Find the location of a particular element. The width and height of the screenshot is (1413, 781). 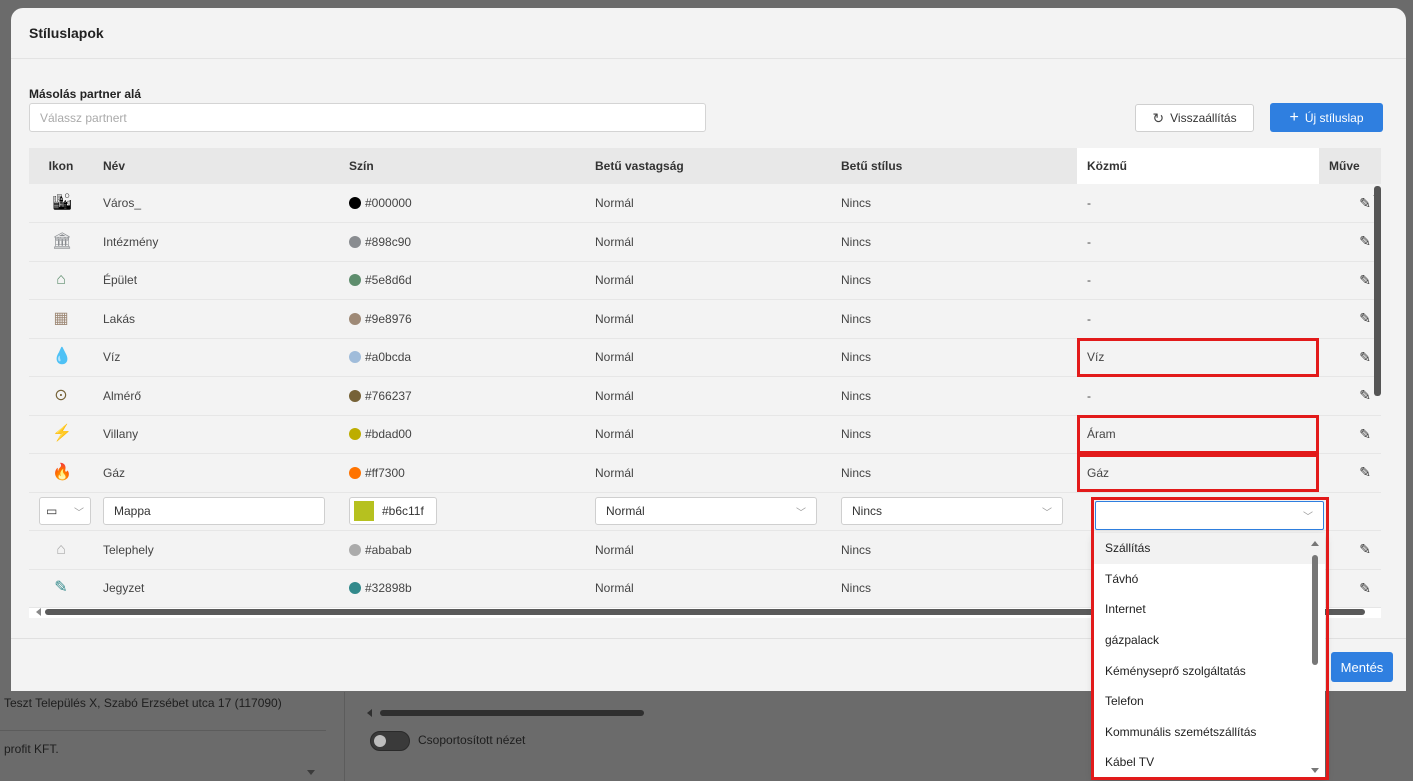

row-color: #bdad00 is located at coordinates (462, 434).